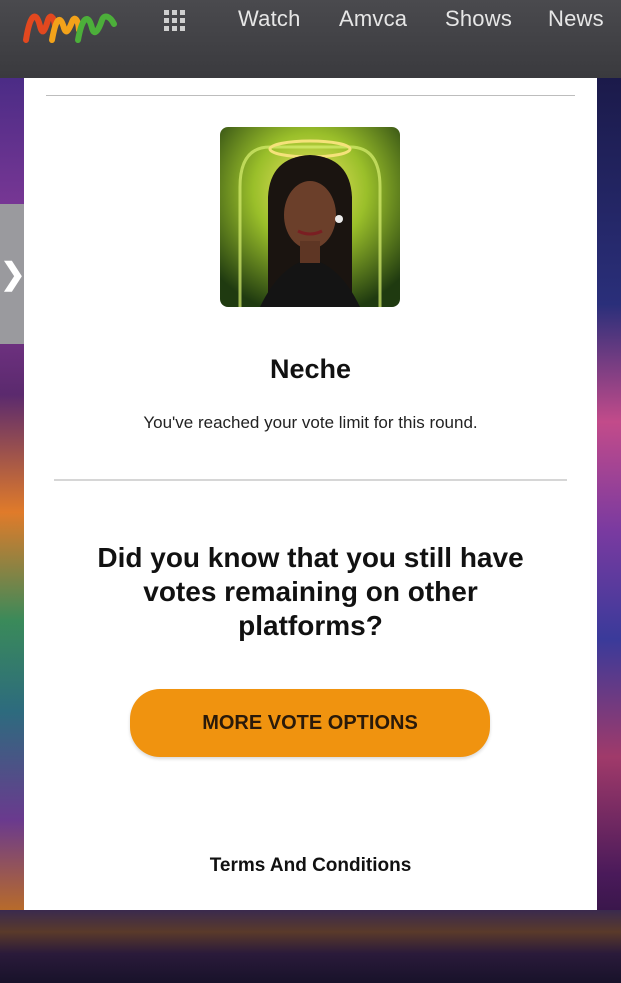 Image resolution: width=621 pixels, height=983 pixels. What do you see at coordinates (269, 19) in the screenshot?
I see `nav-watch: Watch` at bounding box center [269, 19].